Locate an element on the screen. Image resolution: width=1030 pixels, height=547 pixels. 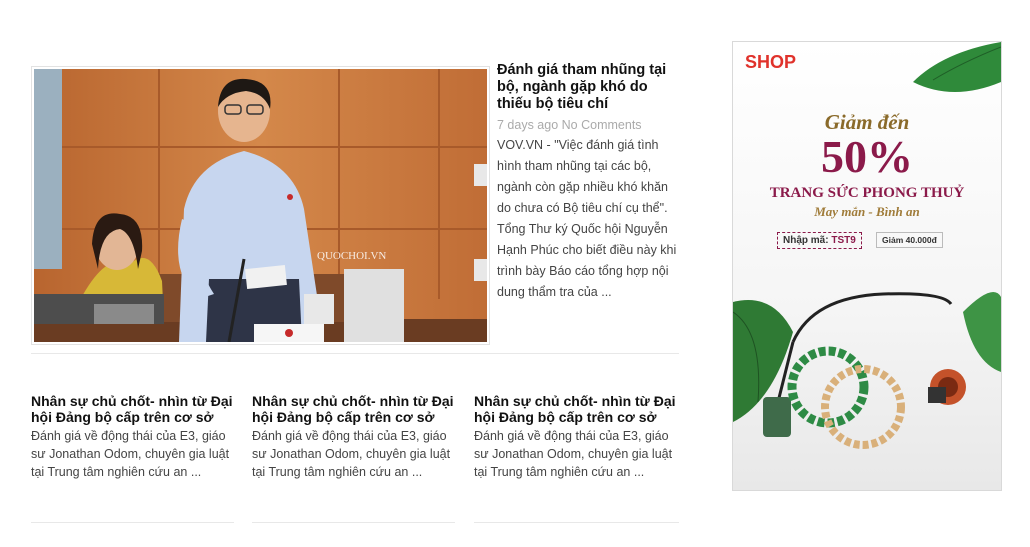
article-meta: 7 days ago No Comments is located at coordinates (588, 125).